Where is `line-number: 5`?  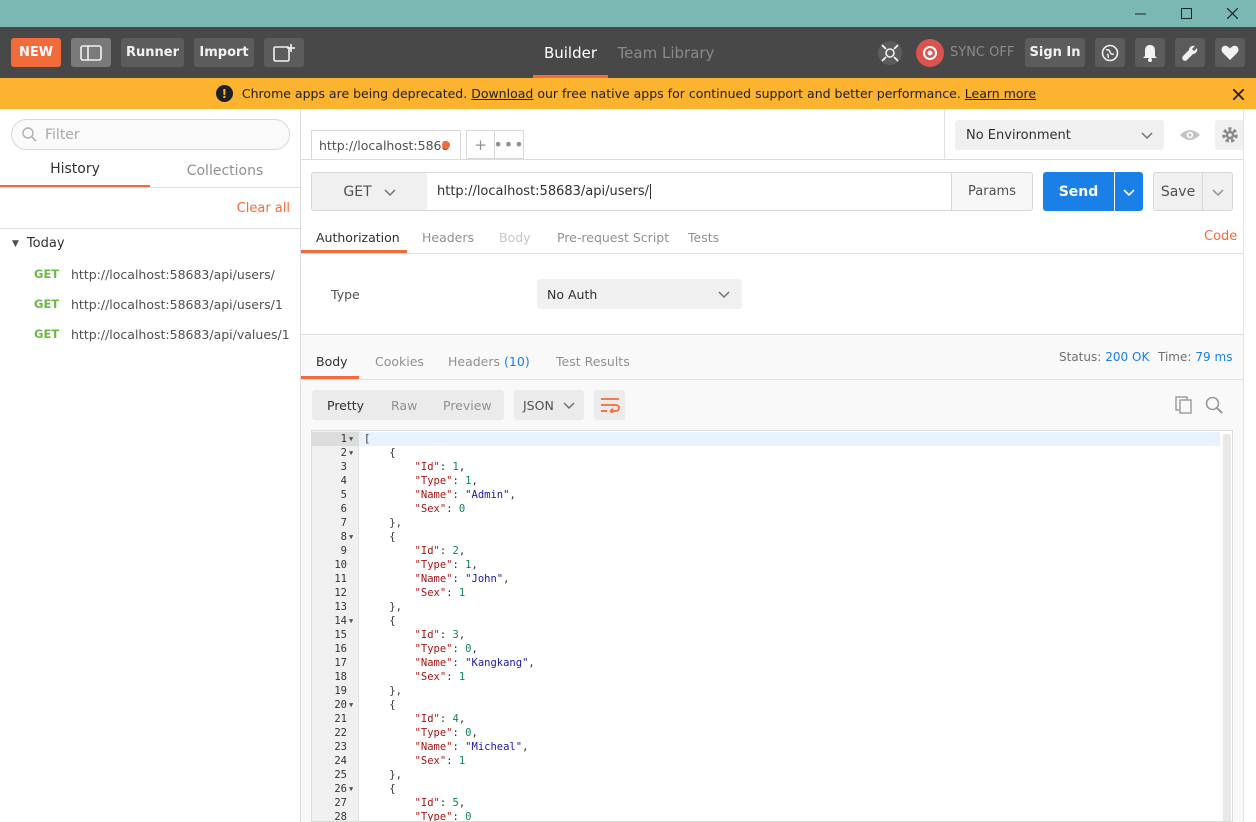
line-number: 5 is located at coordinates (343, 495).